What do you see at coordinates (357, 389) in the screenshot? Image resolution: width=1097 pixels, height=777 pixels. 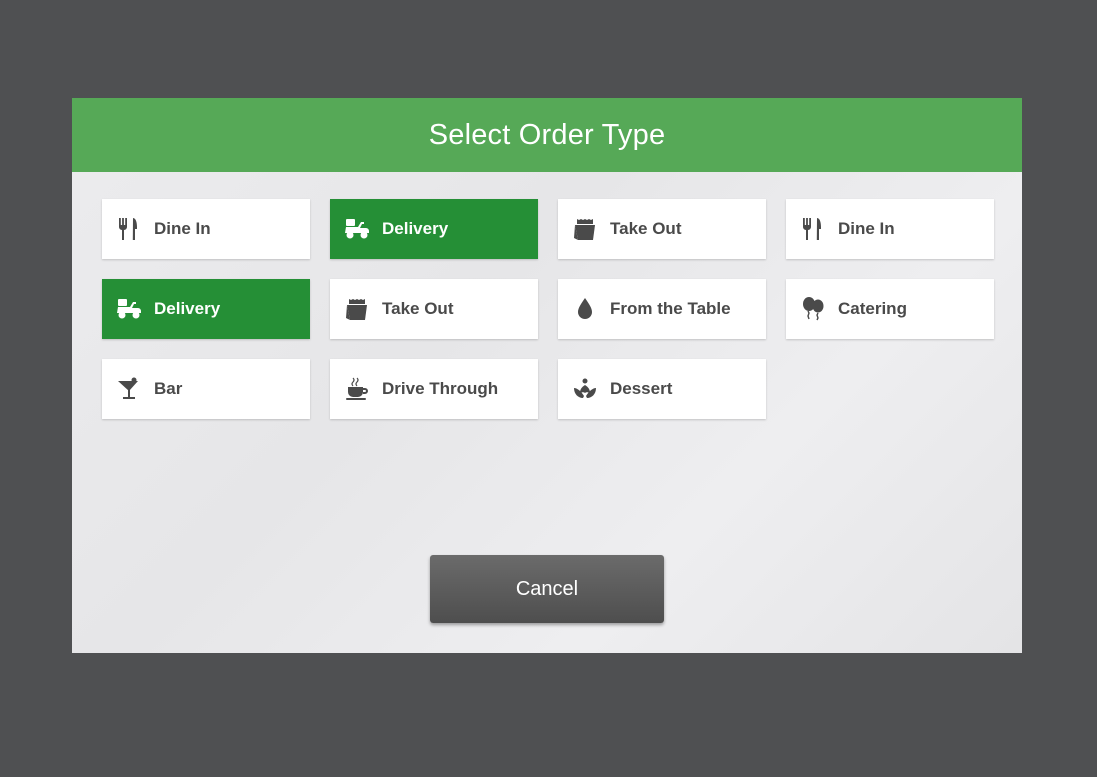 I see `coffee-cup-icon` at bounding box center [357, 389].